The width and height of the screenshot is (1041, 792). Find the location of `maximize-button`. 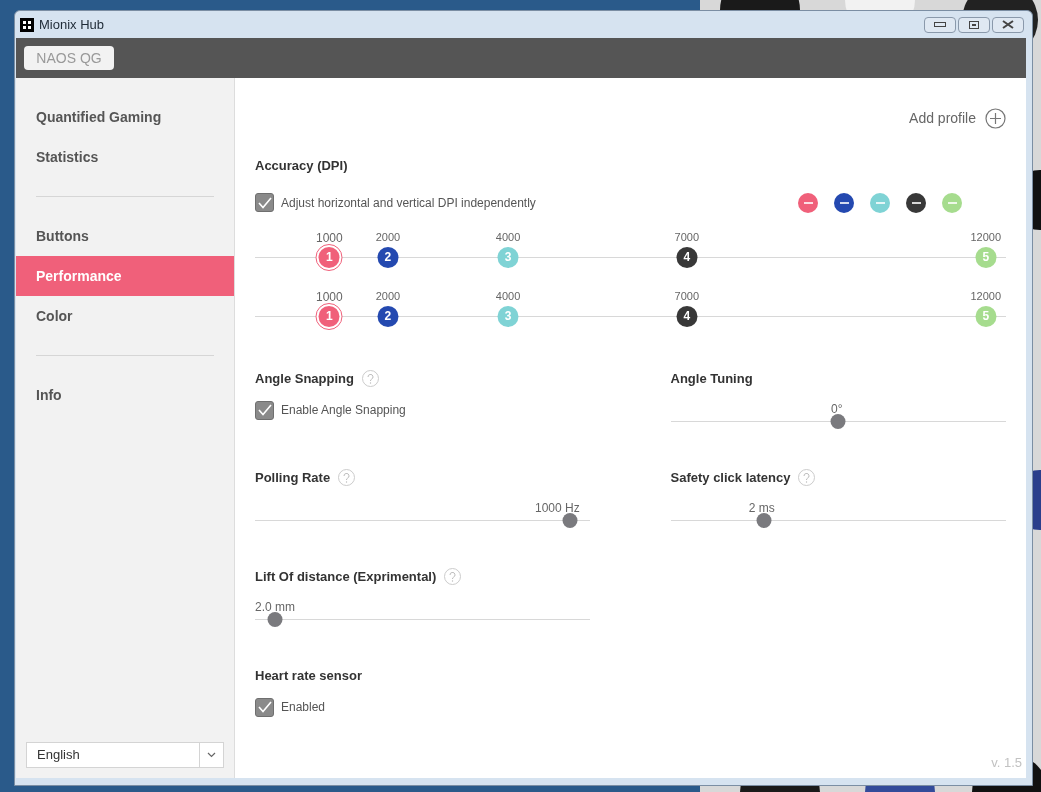

maximize-button is located at coordinates (974, 24).